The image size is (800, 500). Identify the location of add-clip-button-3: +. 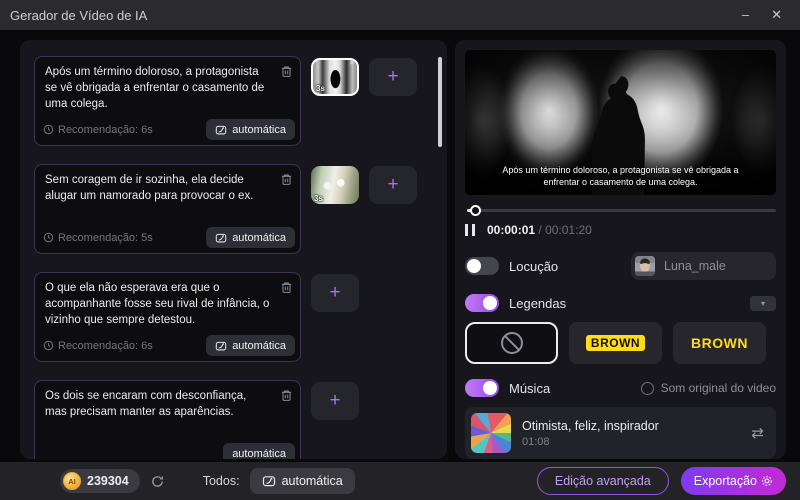
(335, 293).